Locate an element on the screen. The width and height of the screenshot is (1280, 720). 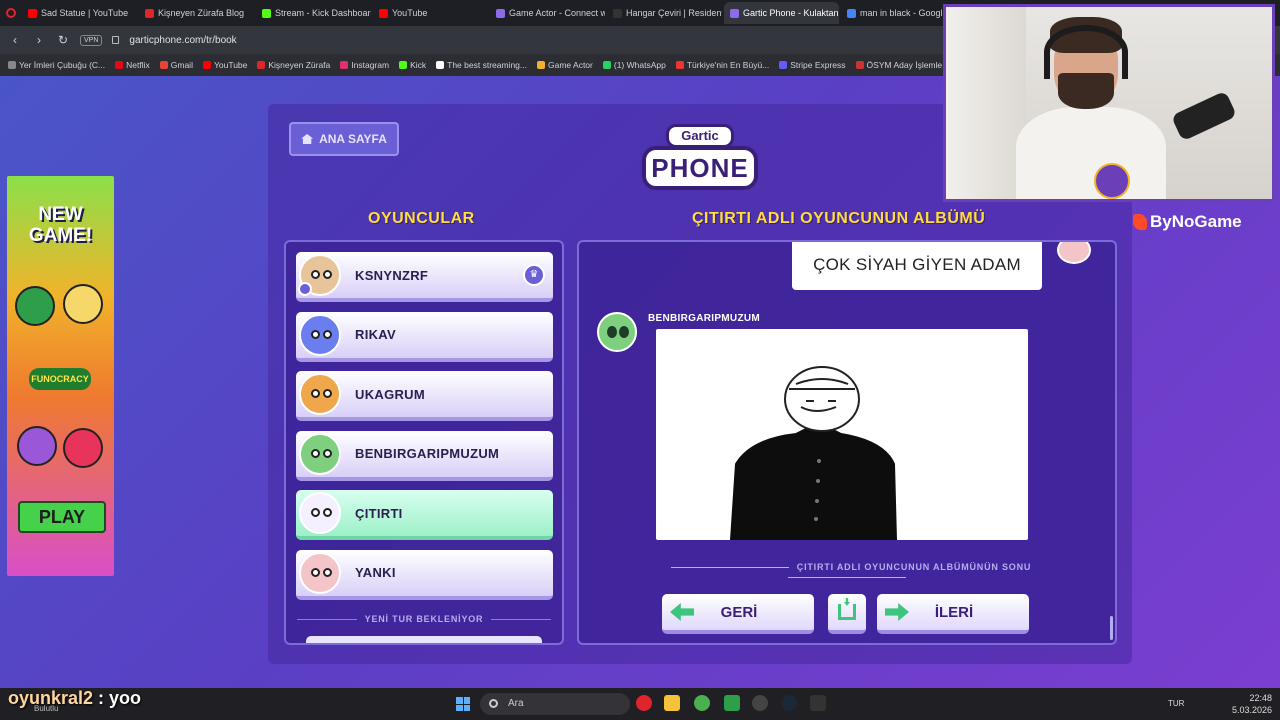
player-name: ÇITIRTI is located at coordinates (379, 513).